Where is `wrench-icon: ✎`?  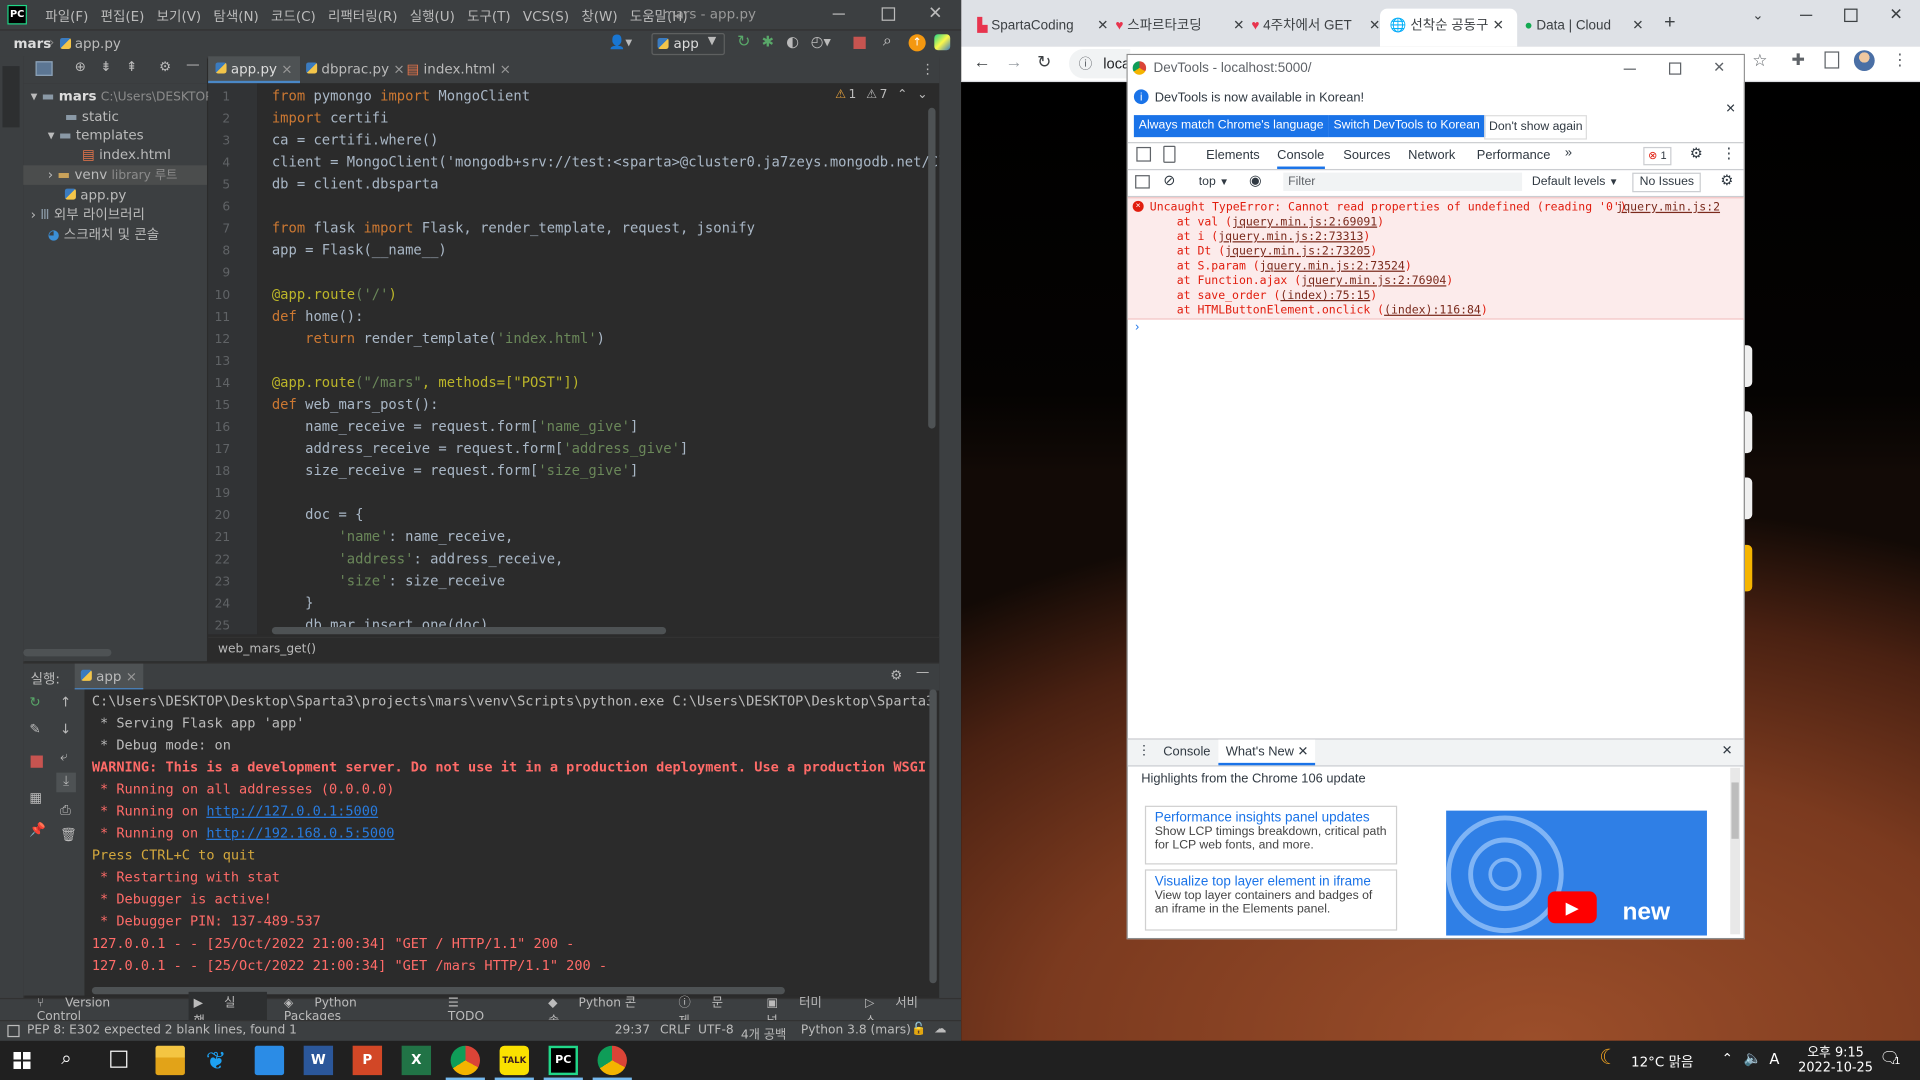 wrench-icon: ✎ is located at coordinates (34, 729).